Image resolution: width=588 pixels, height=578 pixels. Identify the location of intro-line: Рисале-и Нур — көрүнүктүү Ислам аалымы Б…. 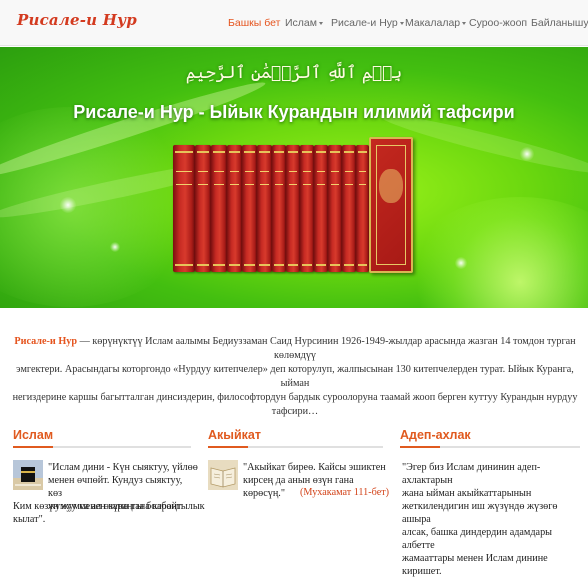
(295, 348).